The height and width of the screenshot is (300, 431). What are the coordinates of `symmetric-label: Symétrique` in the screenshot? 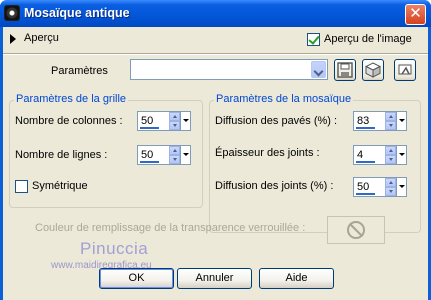 It's located at (60, 186).